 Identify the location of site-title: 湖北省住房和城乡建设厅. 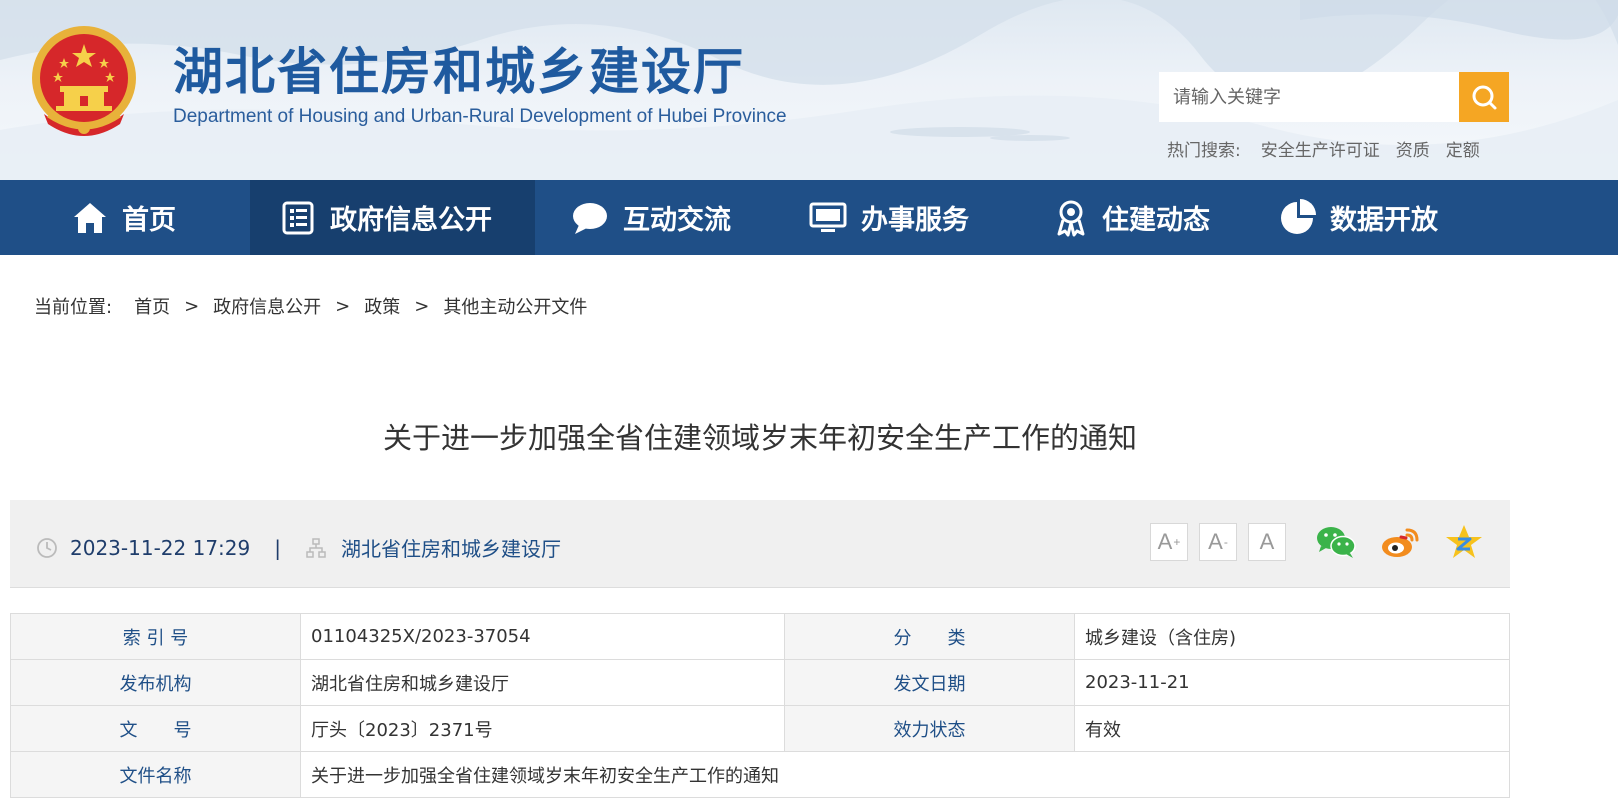
(459, 72).